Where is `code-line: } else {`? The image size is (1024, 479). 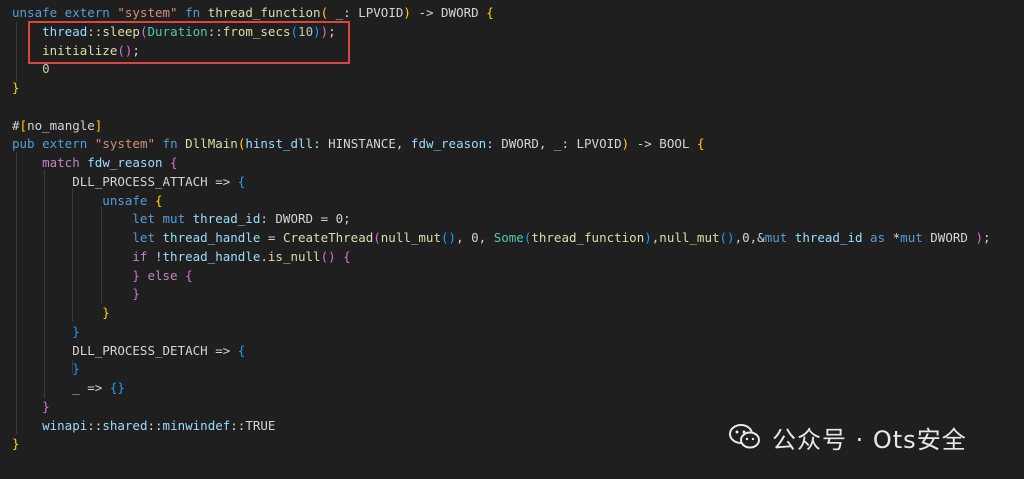 code-line: } else { is located at coordinates (102, 276).